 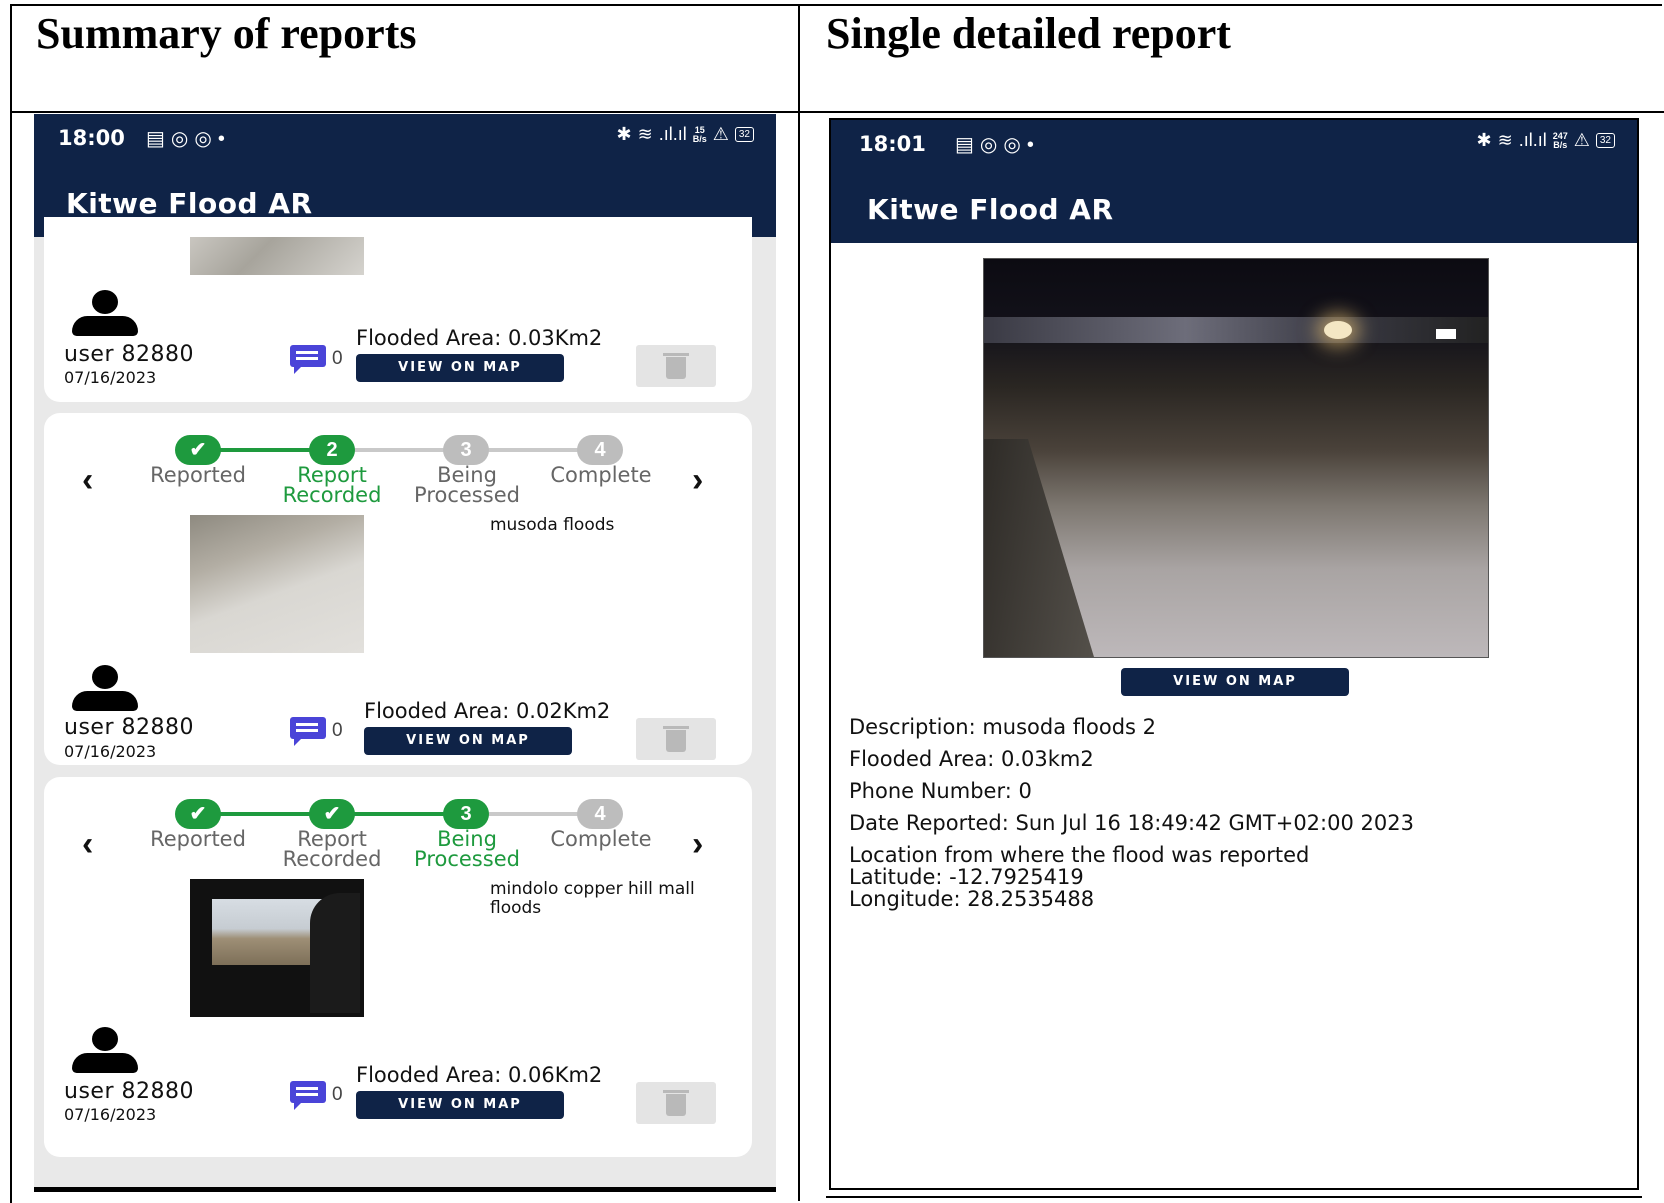 What do you see at coordinates (940, 791) in the screenshot?
I see `phone-number: Phone Number: 0` at bounding box center [940, 791].